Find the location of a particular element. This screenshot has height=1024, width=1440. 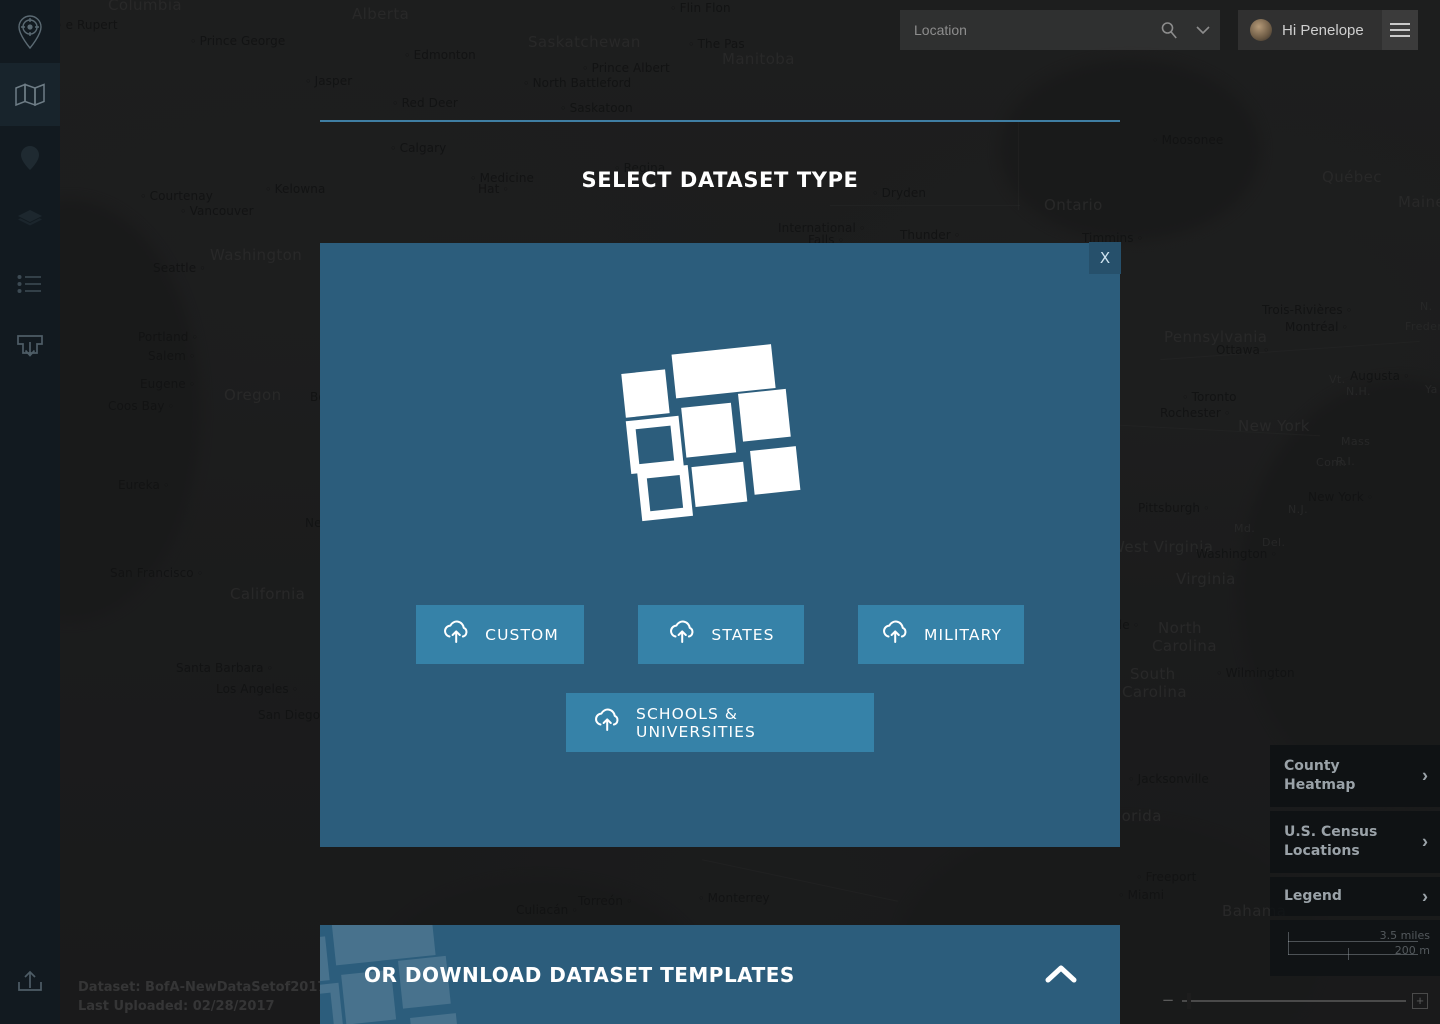

map-city-label: Jacksonville is located at coordinates (1168, 779).